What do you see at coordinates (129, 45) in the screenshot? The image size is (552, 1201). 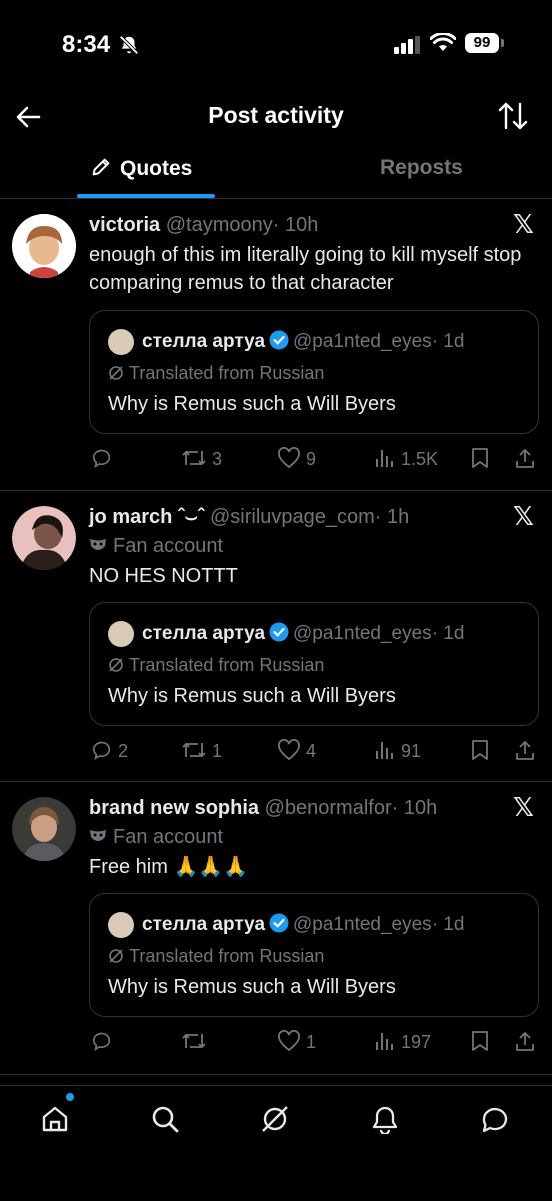 I see `bell-off-icon` at bounding box center [129, 45].